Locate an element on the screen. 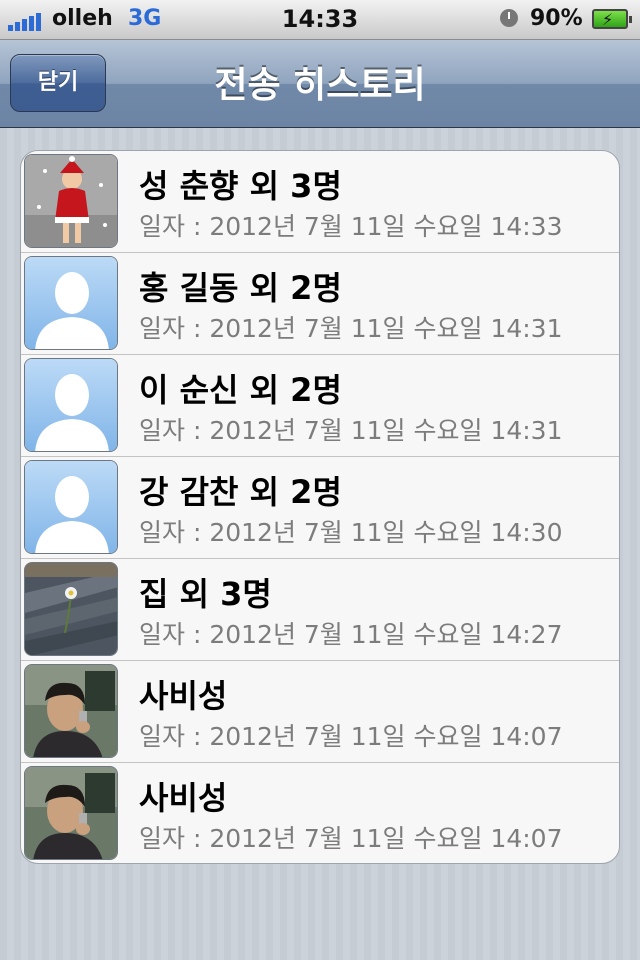 The image size is (640, 960). page-title: 전송 히스토리 is located at coordinates (320, 85).